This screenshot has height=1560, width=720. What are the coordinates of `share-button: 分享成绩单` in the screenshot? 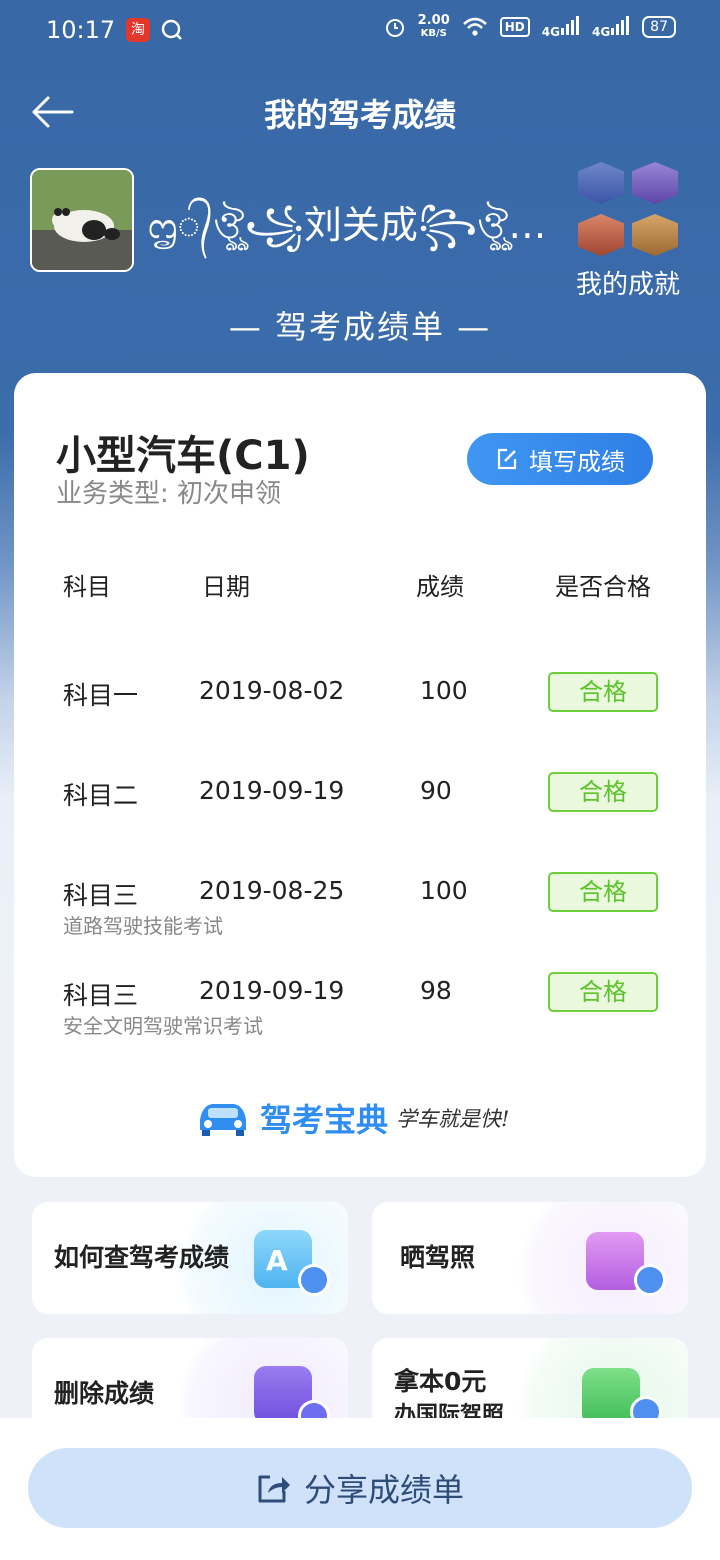 It's located at (360, 1488).